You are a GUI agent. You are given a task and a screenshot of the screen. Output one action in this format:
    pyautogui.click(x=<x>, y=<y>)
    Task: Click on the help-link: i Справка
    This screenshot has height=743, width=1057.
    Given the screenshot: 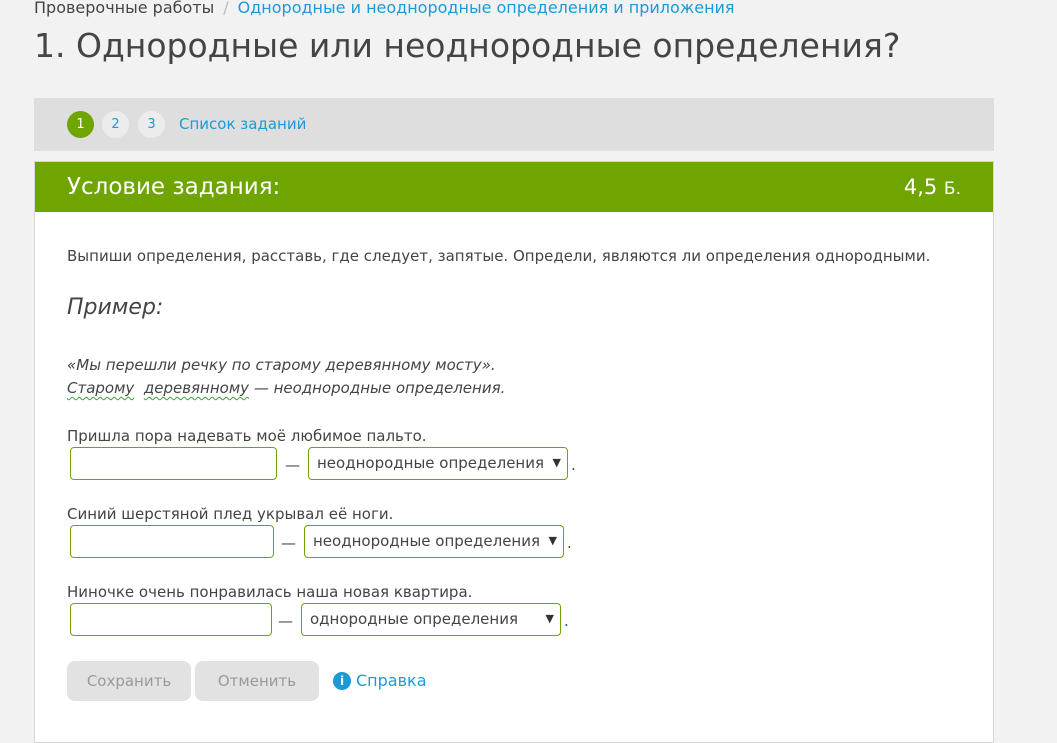 What is the action you would take?
    pyautogui.click(x=380, y=681)
    